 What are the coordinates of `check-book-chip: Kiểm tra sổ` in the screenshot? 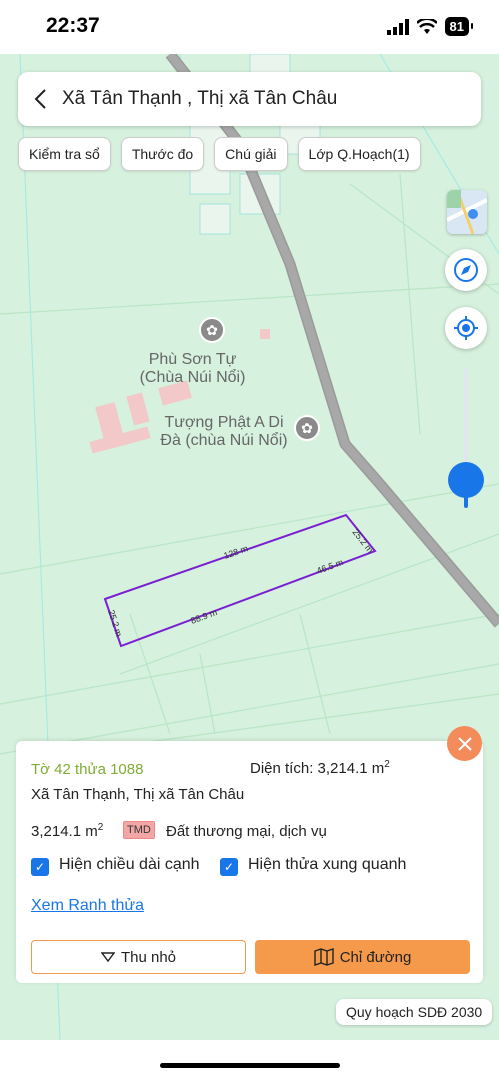 It's located at (64, 154).